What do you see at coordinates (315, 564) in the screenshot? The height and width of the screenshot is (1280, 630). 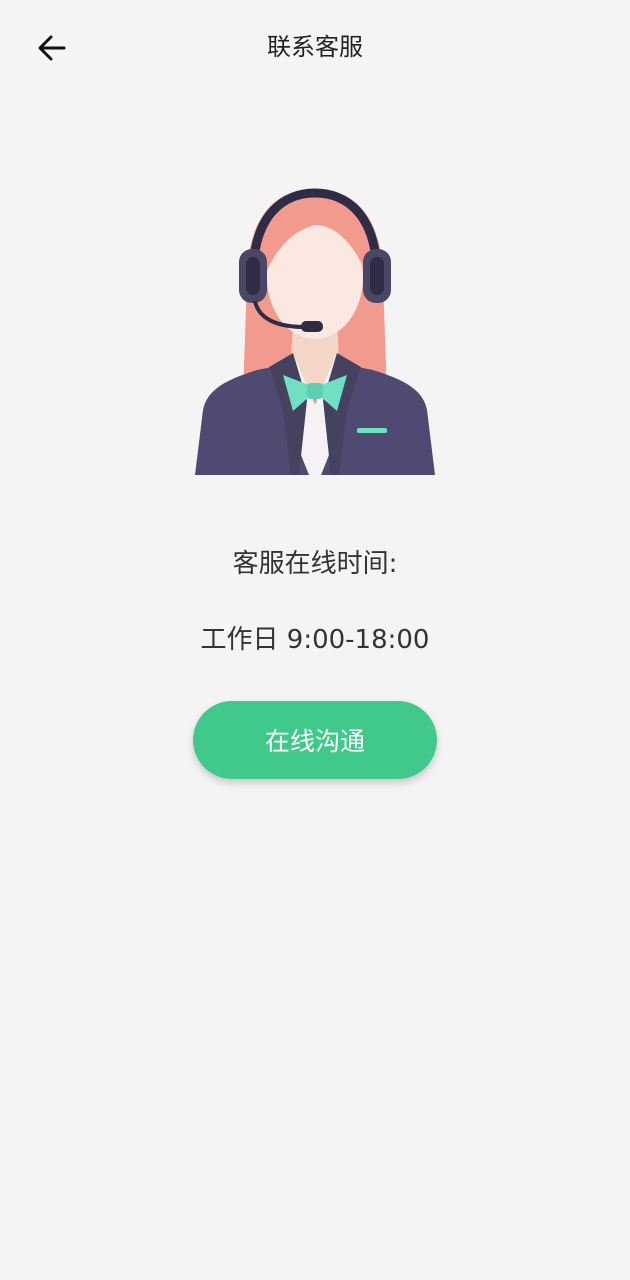 I see `online-time-label: 客服在线时间:` at bounding box center [315, 564].